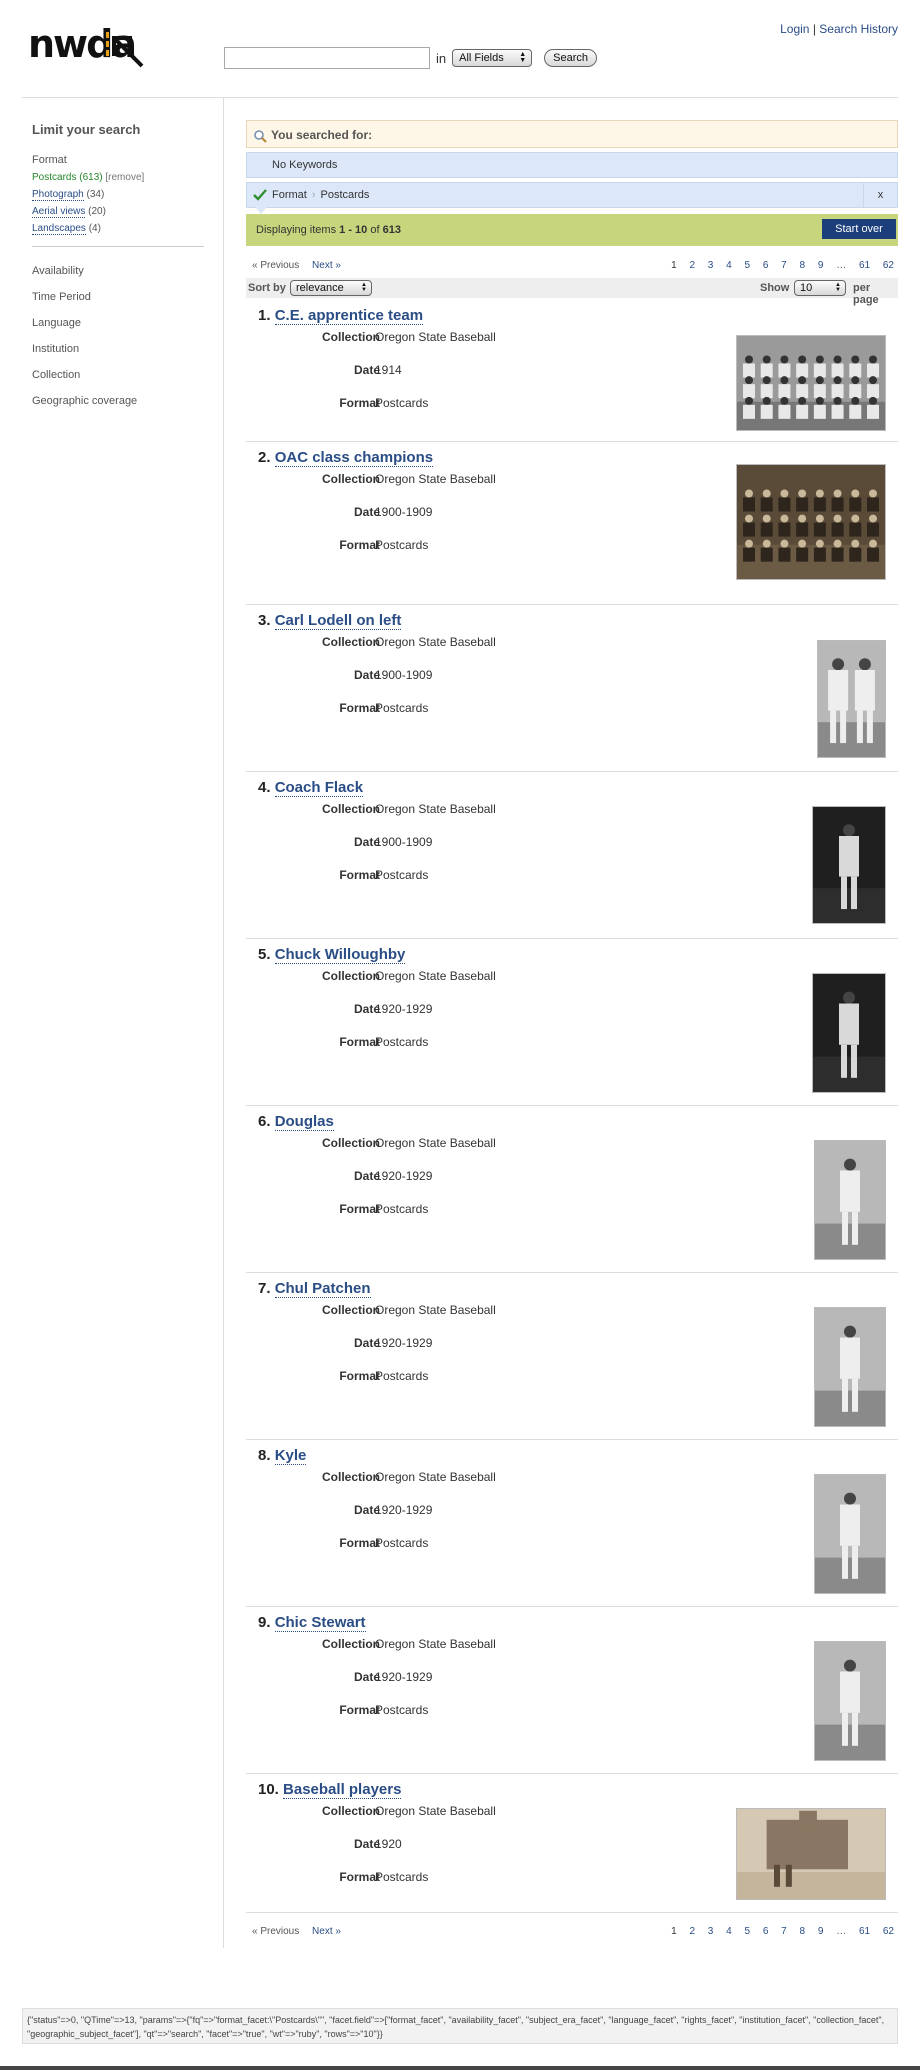 The width and height of the screenshot is (920, 2070). I want to click on result-title-link: Douglas, so click(304, 1122).